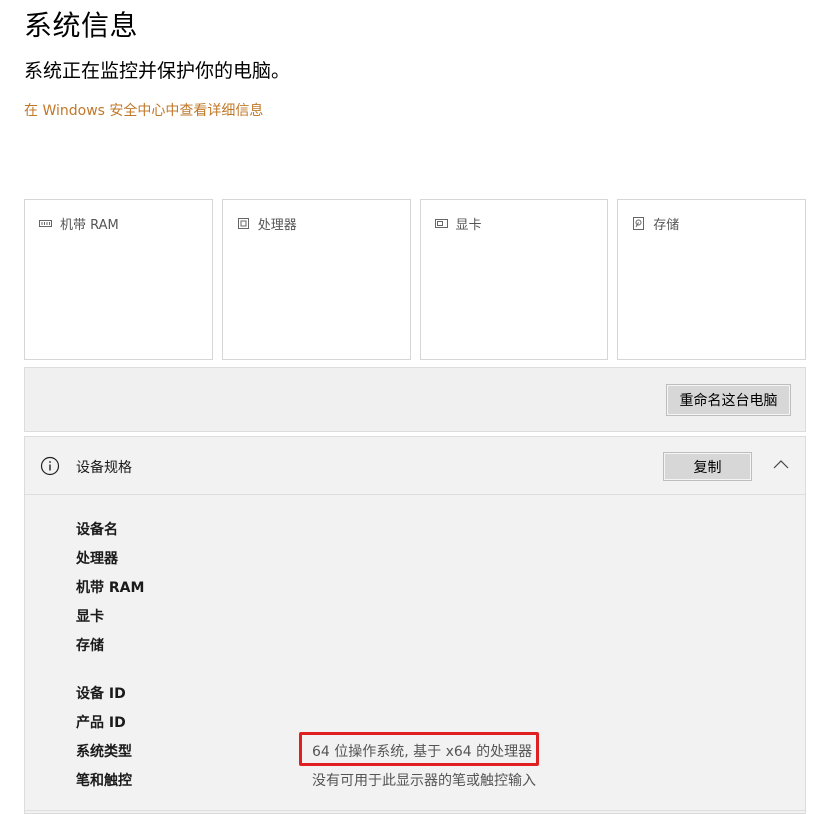 The width and height of the screenshot is (823, 814). I want to click on page-title: 系统信息, so click(81, 25).